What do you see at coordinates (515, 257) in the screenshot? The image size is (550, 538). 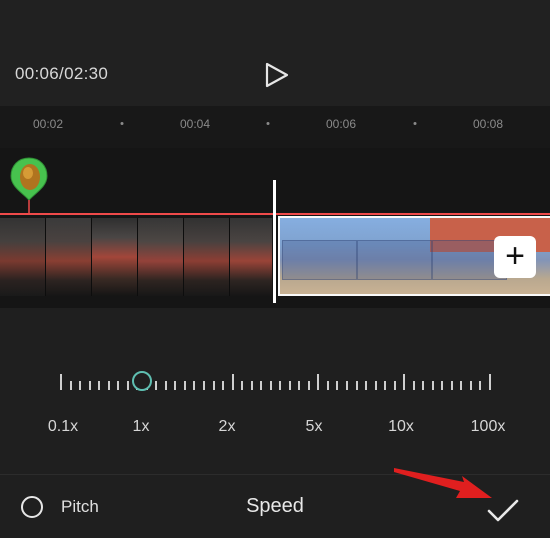 I see `add-clip-button: +` at bounding box center [515, 257].